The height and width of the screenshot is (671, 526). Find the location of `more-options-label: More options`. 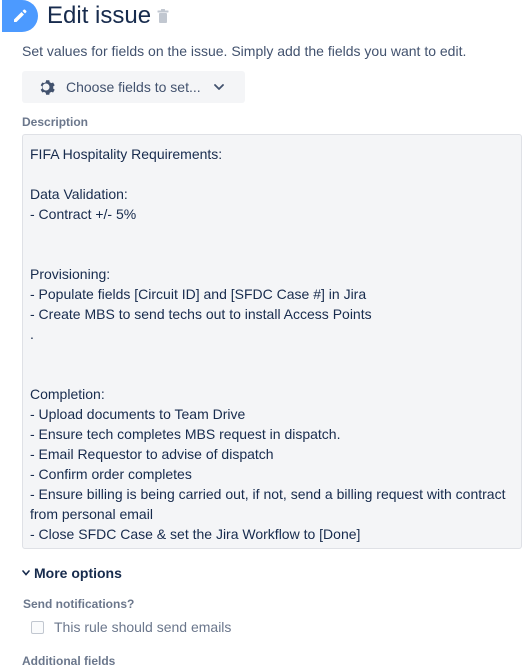

more-options-label: More options is located at coordinates (78, 573).